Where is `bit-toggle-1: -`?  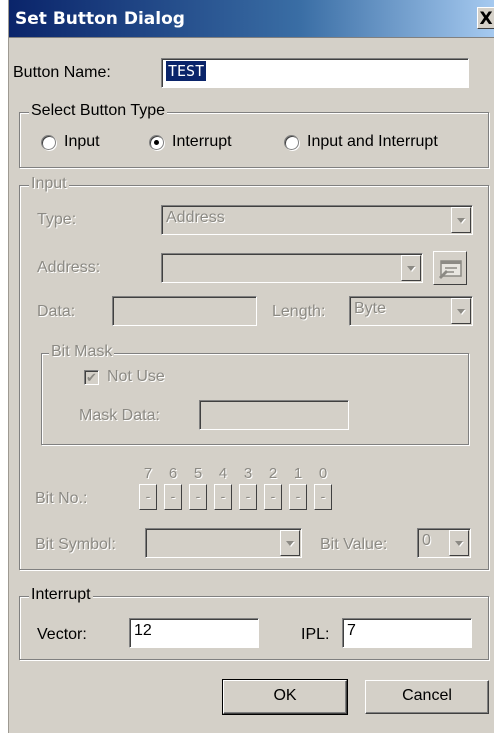 bit-toggle-1: - is located at coordinates (298, 497).